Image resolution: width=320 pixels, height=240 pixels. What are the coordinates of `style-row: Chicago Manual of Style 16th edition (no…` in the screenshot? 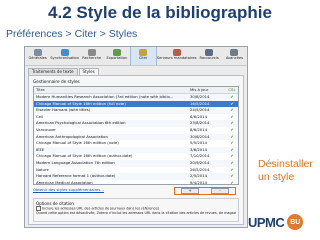 It's located at (136, 143).